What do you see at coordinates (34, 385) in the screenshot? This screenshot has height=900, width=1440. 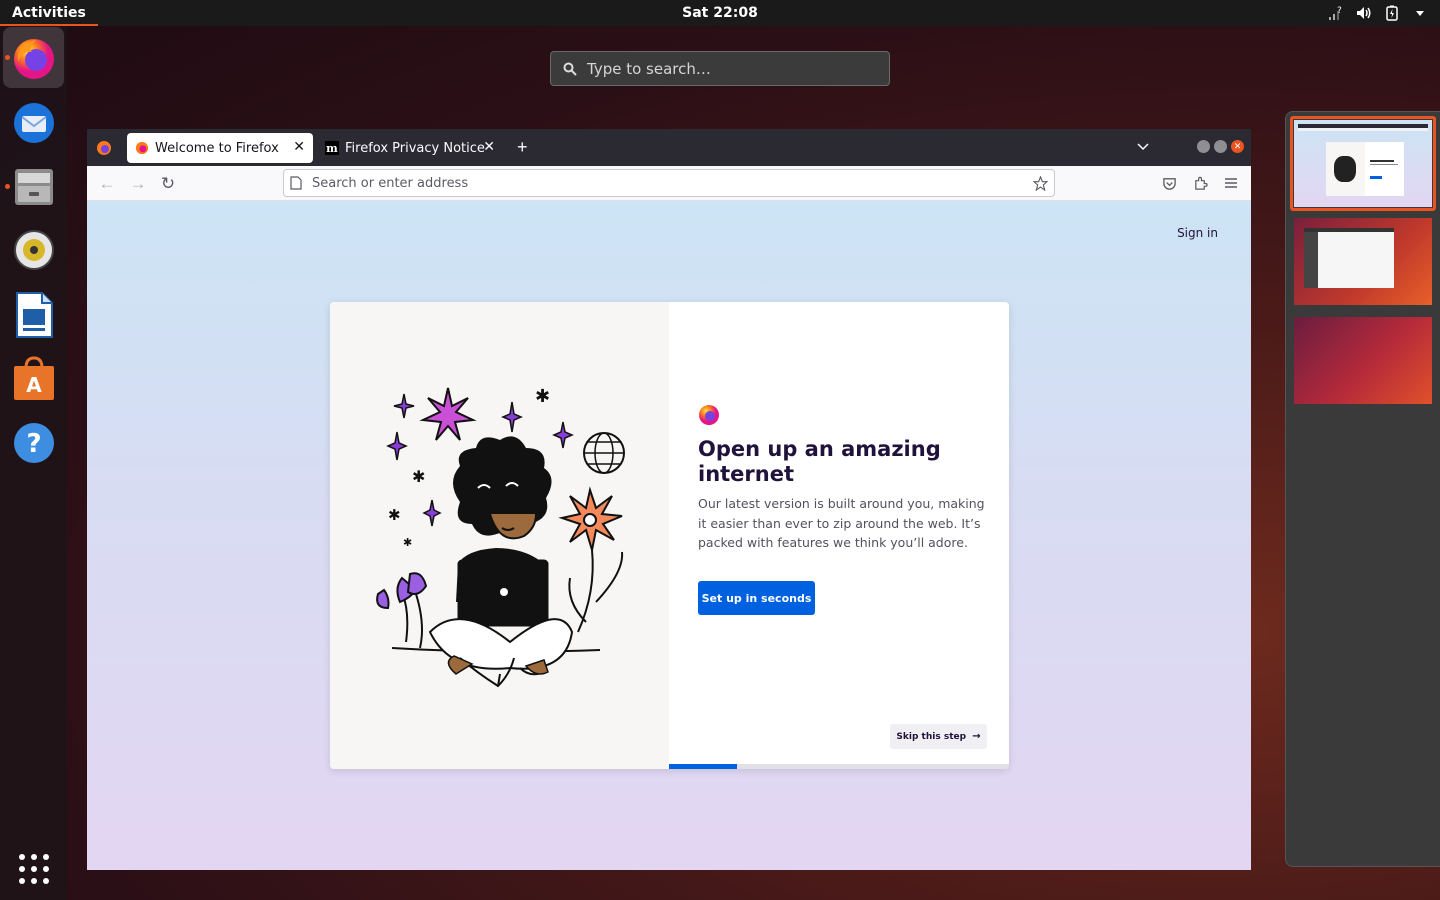 I see `svg-text: A` at bounding box center [34, 385].